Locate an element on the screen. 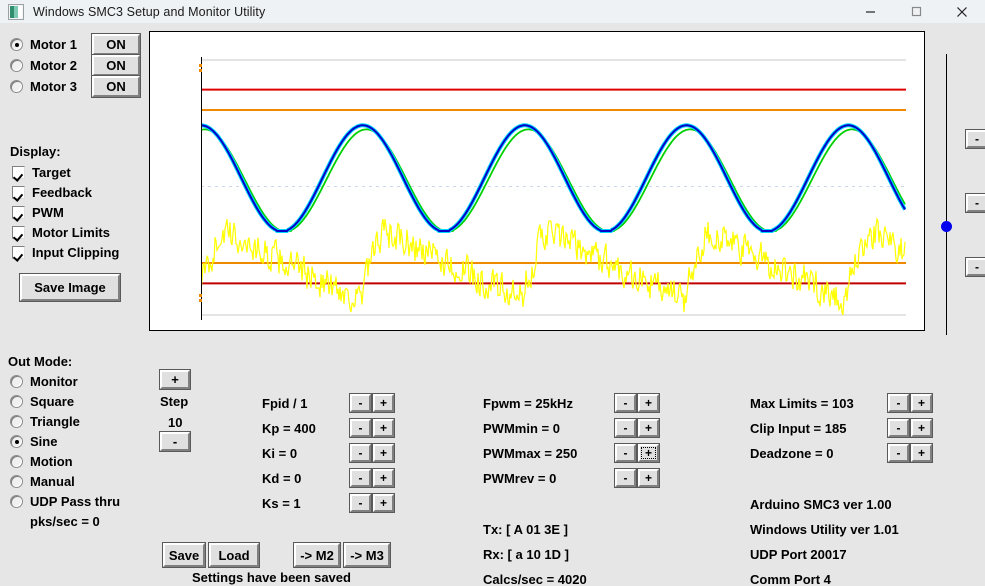 This screenshot has height=586, width=985. checkbox-motor-limits: Motor Limits is located at coordinates (61, 232).